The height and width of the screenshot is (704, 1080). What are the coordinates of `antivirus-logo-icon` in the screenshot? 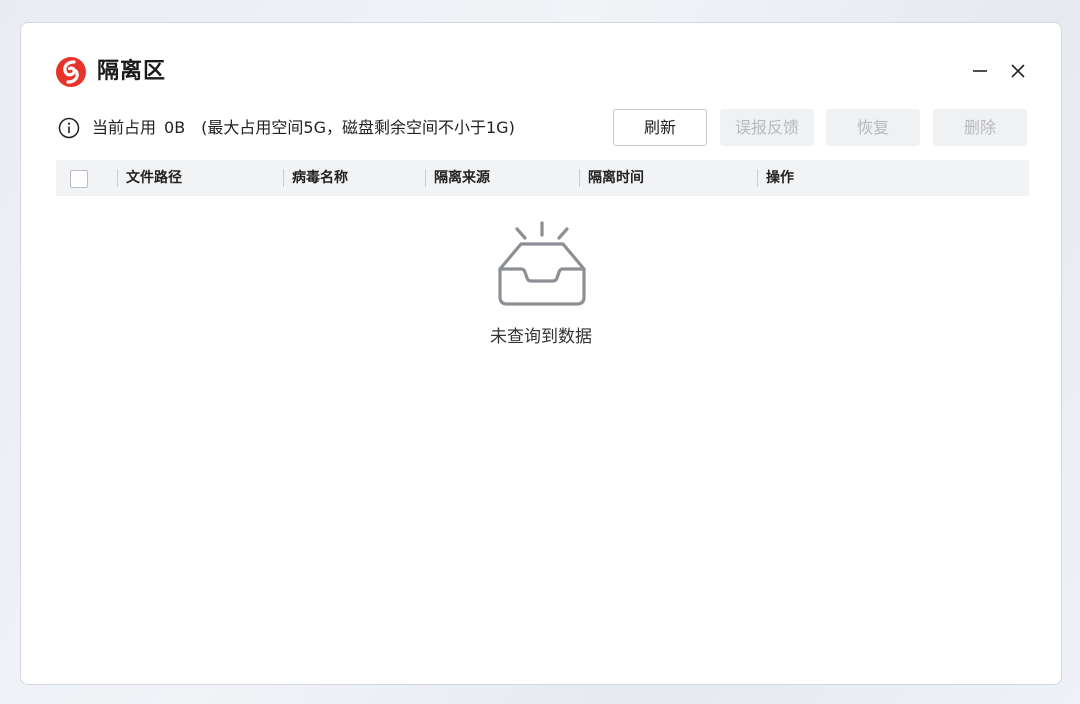 It's located at (71, 72).